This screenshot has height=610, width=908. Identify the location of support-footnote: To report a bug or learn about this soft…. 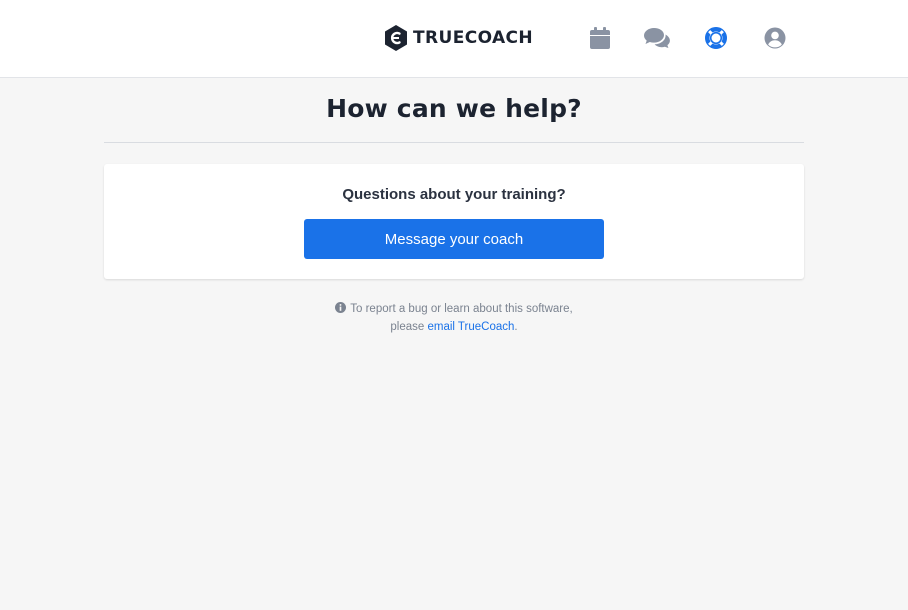
(454, 318).